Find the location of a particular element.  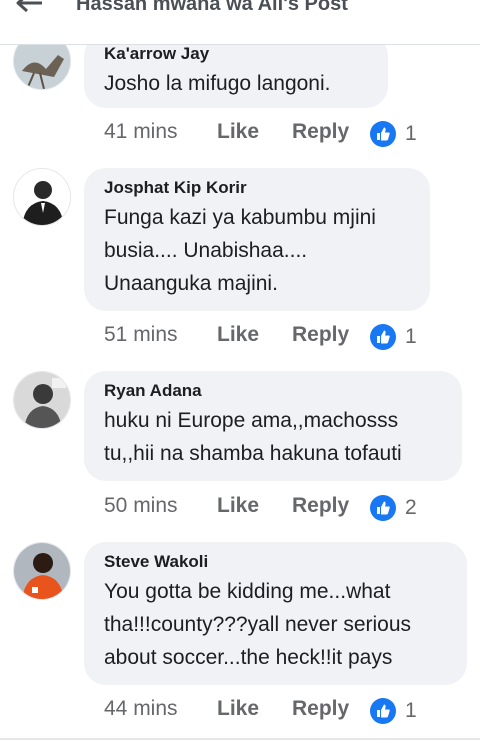

comment-author: Josphat Kip Korir is located at coordinates (260, 188).